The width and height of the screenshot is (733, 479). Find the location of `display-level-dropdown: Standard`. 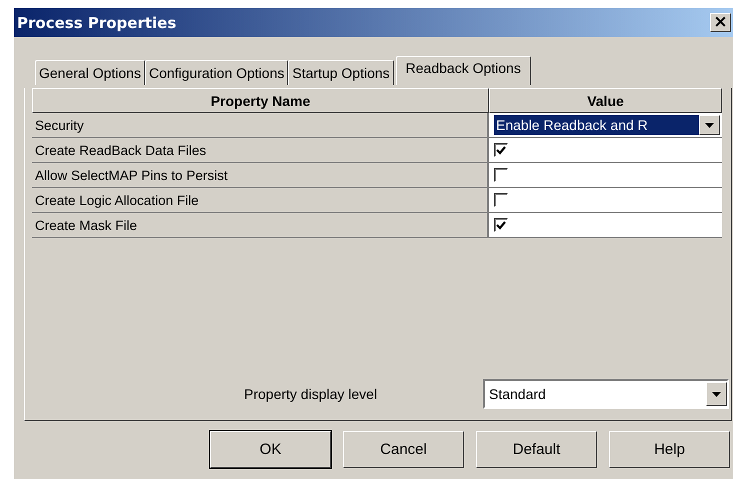

display-level-dropdown: Standard is located at coordinates (606, 394).